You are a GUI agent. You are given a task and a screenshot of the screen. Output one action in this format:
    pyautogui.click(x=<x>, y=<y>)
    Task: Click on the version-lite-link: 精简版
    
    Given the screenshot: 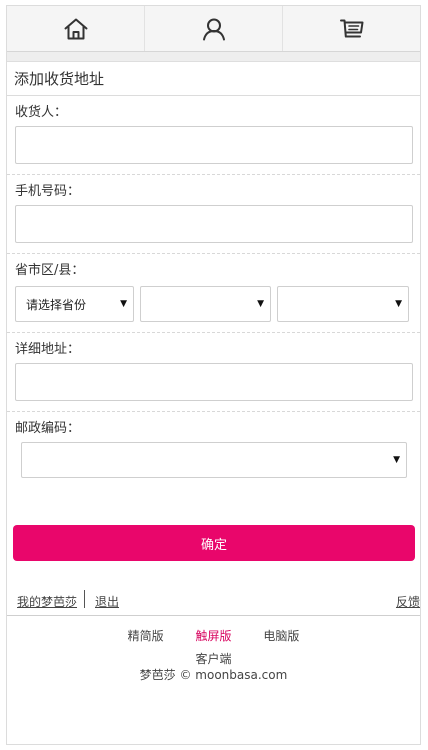 What is the action you would take?
    pyautogui.click(x=146, y=636)
    